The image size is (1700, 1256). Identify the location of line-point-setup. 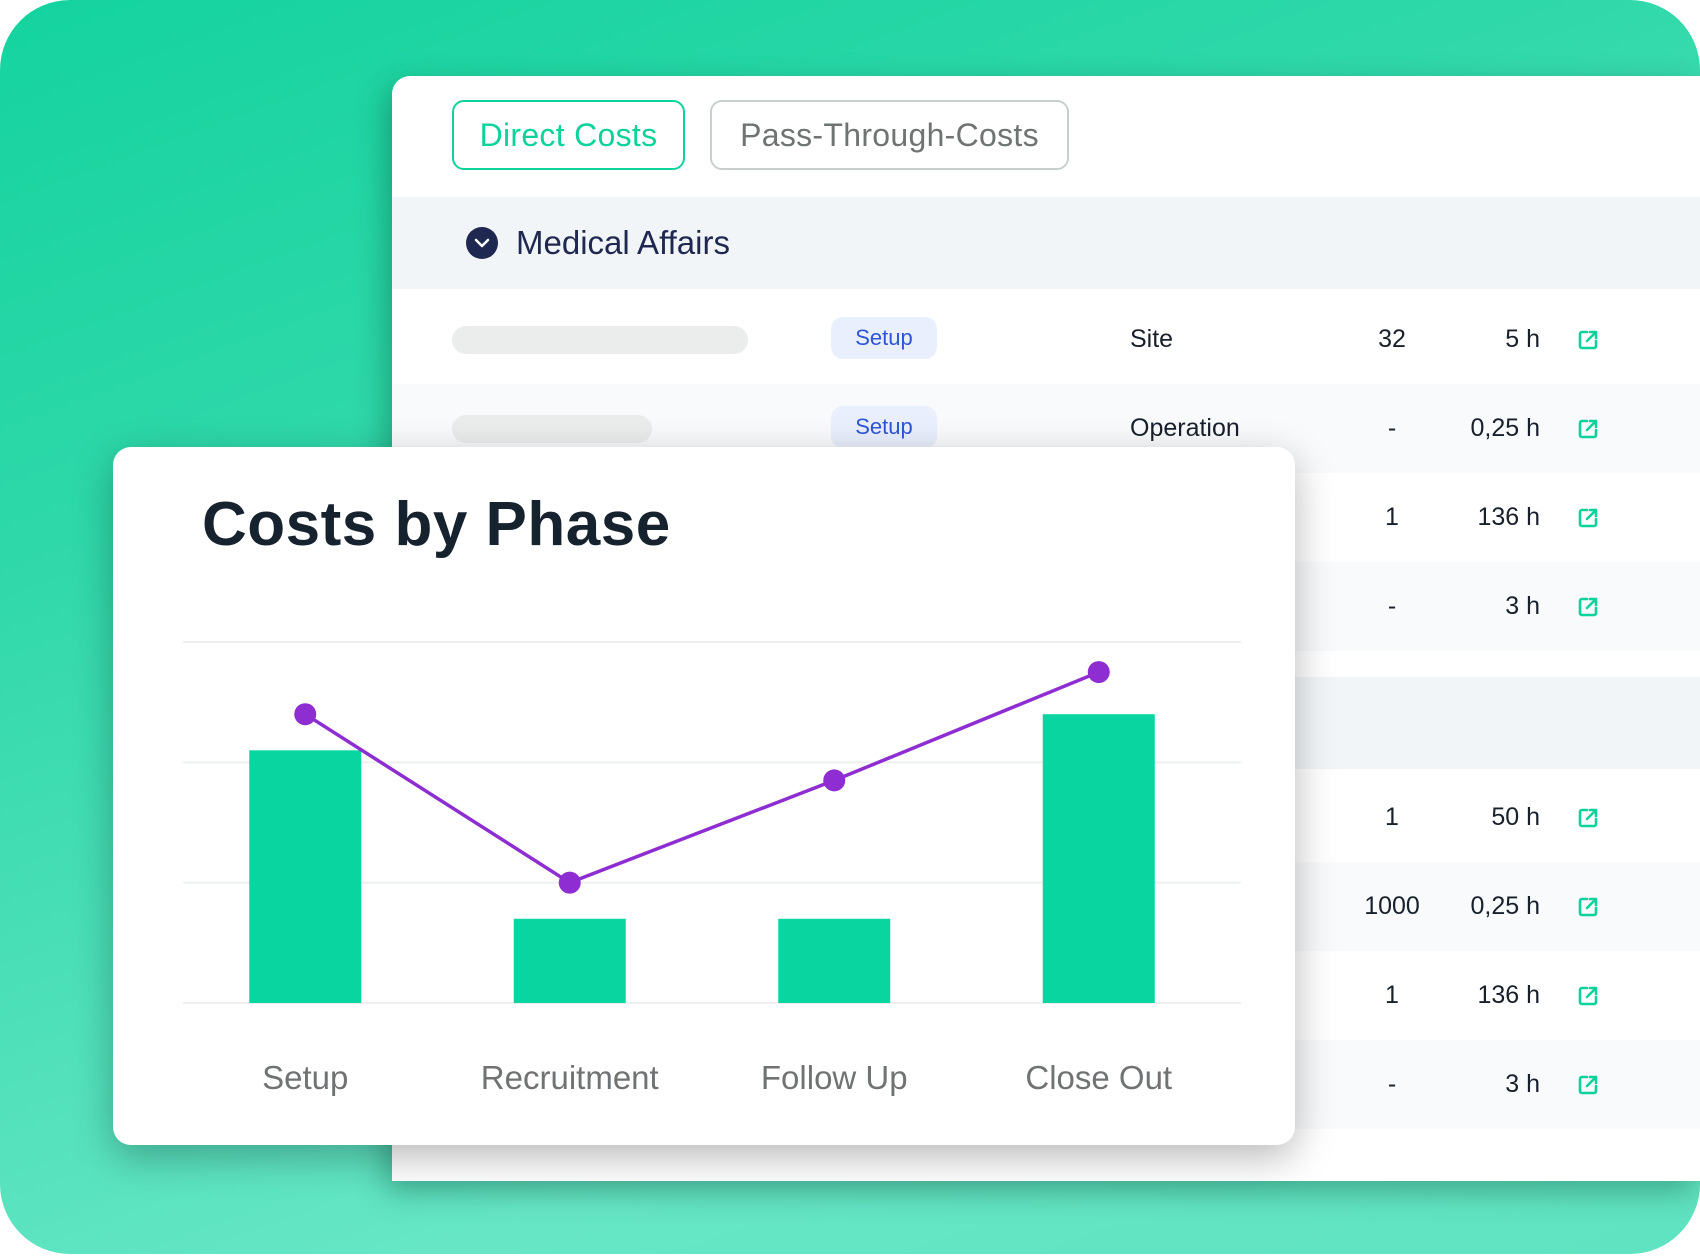
(305, 714).